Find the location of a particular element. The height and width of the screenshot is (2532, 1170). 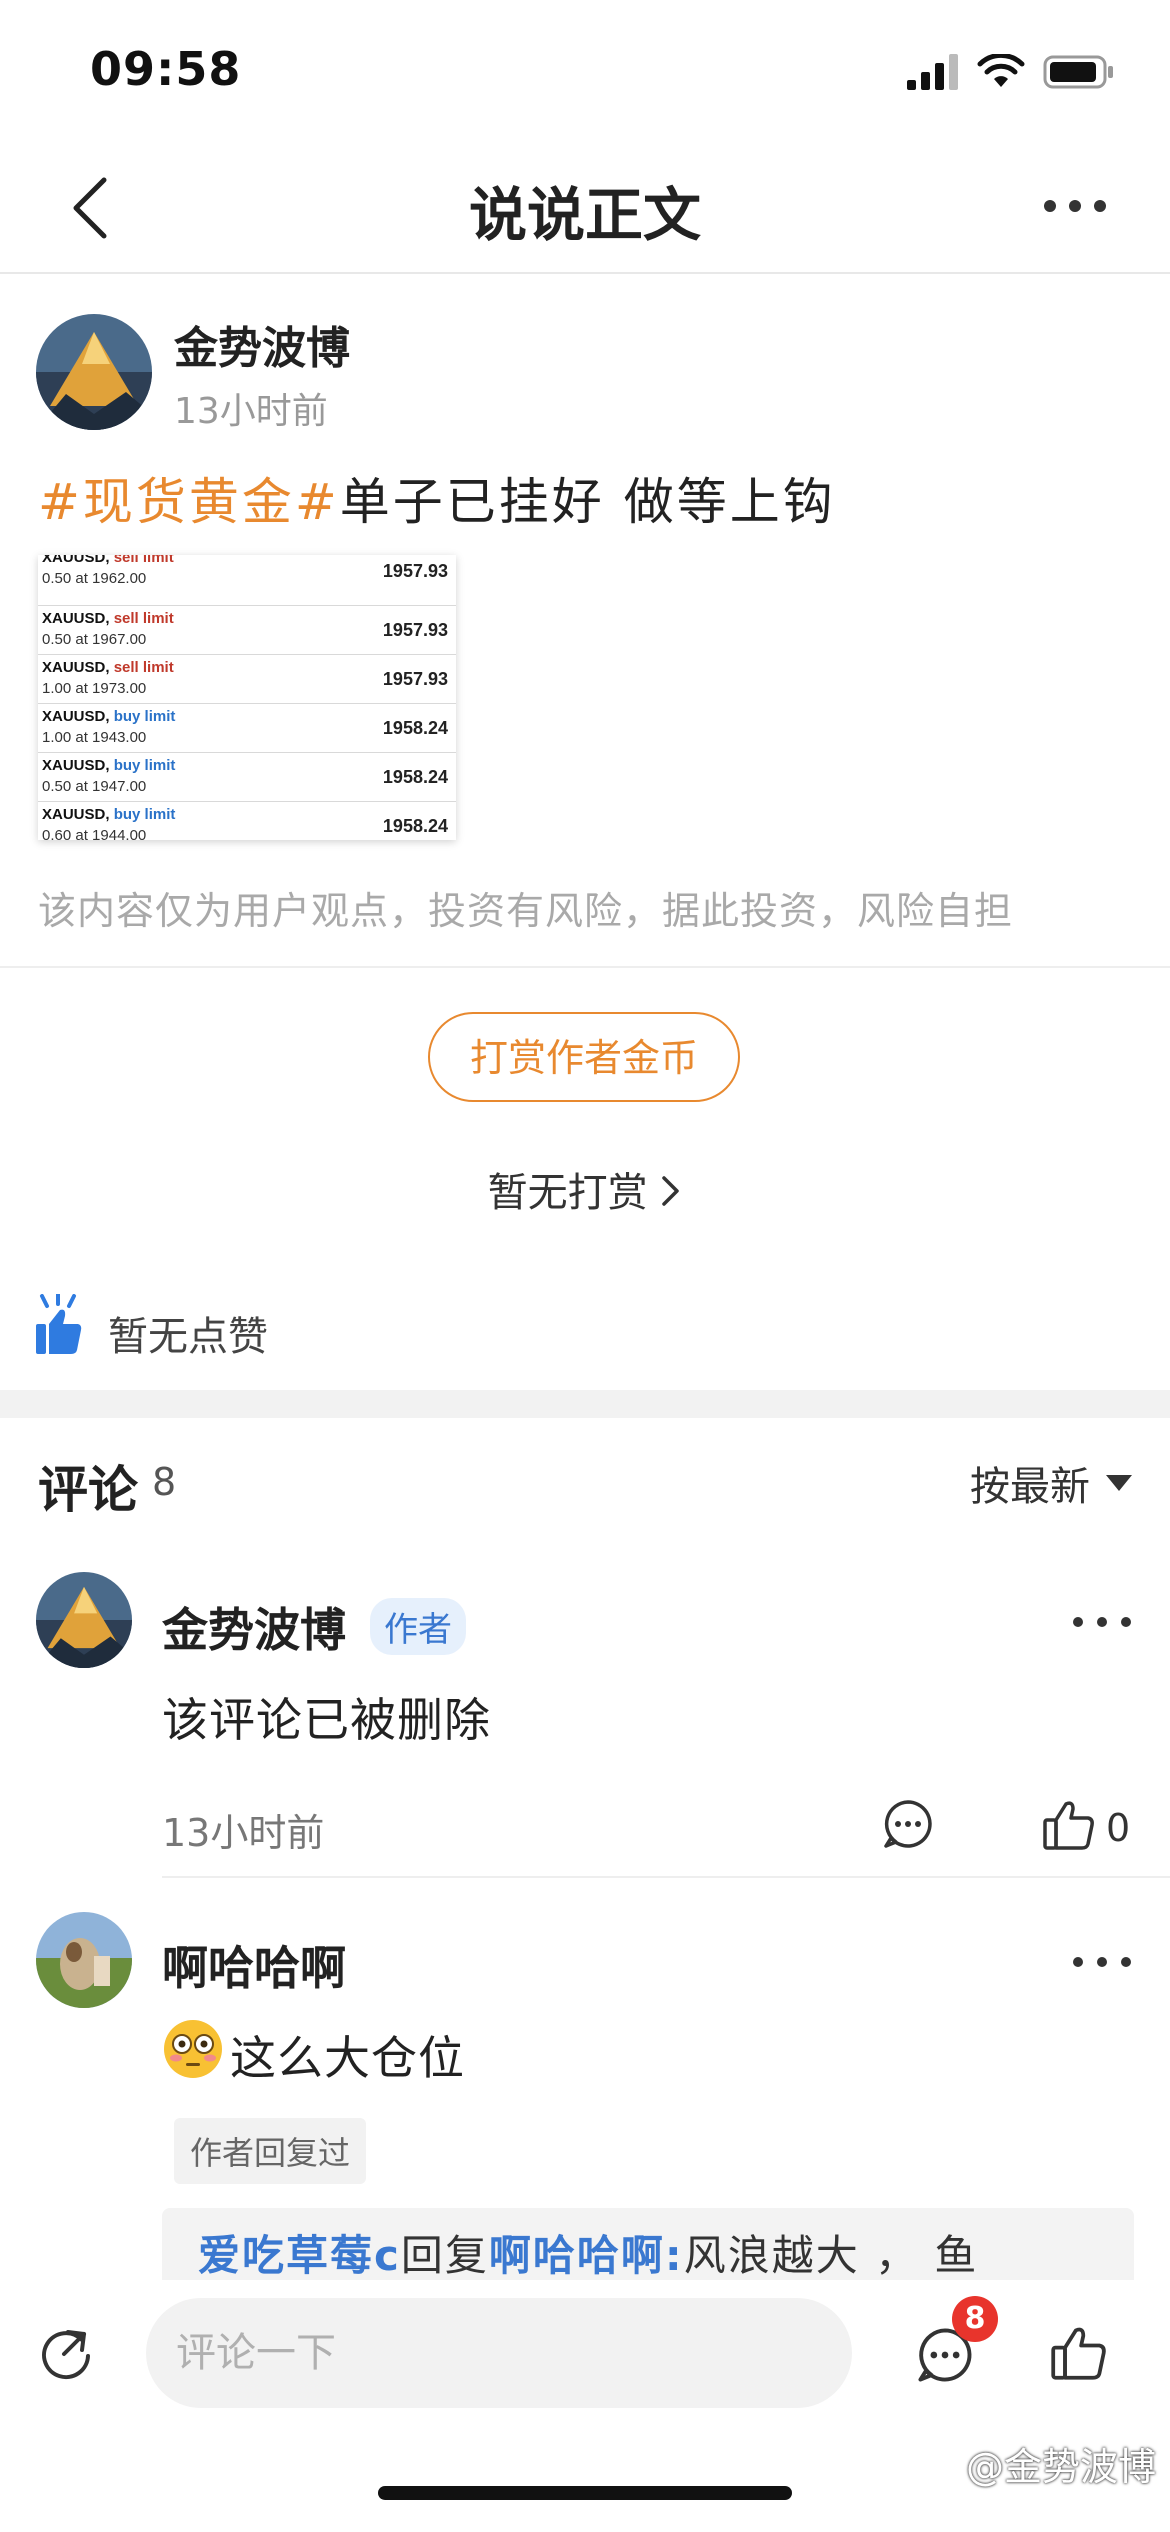

battery-icon is located at coordinates (1078, 72).